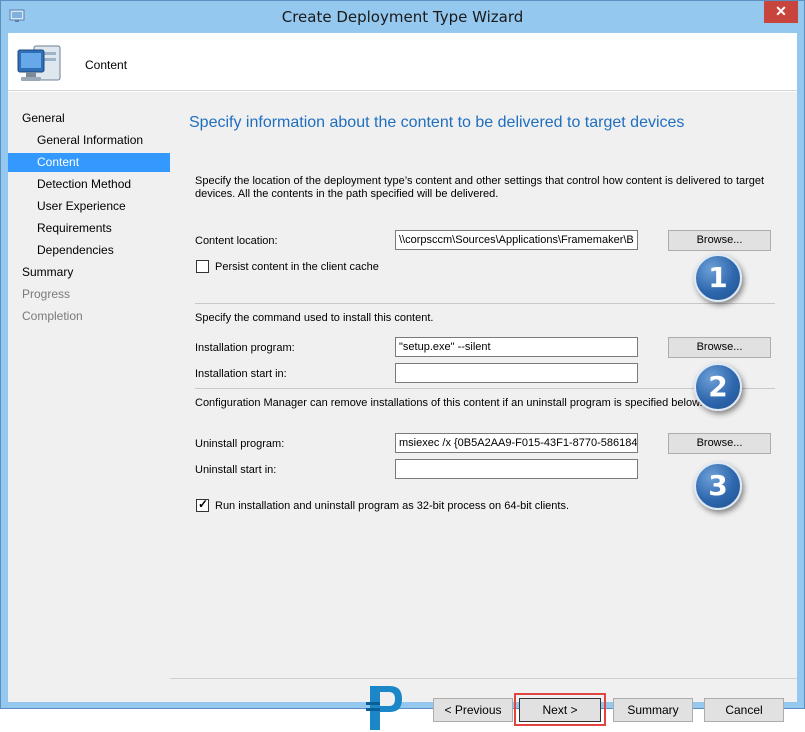 This screenshot has height=732, width=805. What do you see at coordinates (516, 373) in the screenshot?
I see `install-start-in-input` at bounding box center [516, 373].